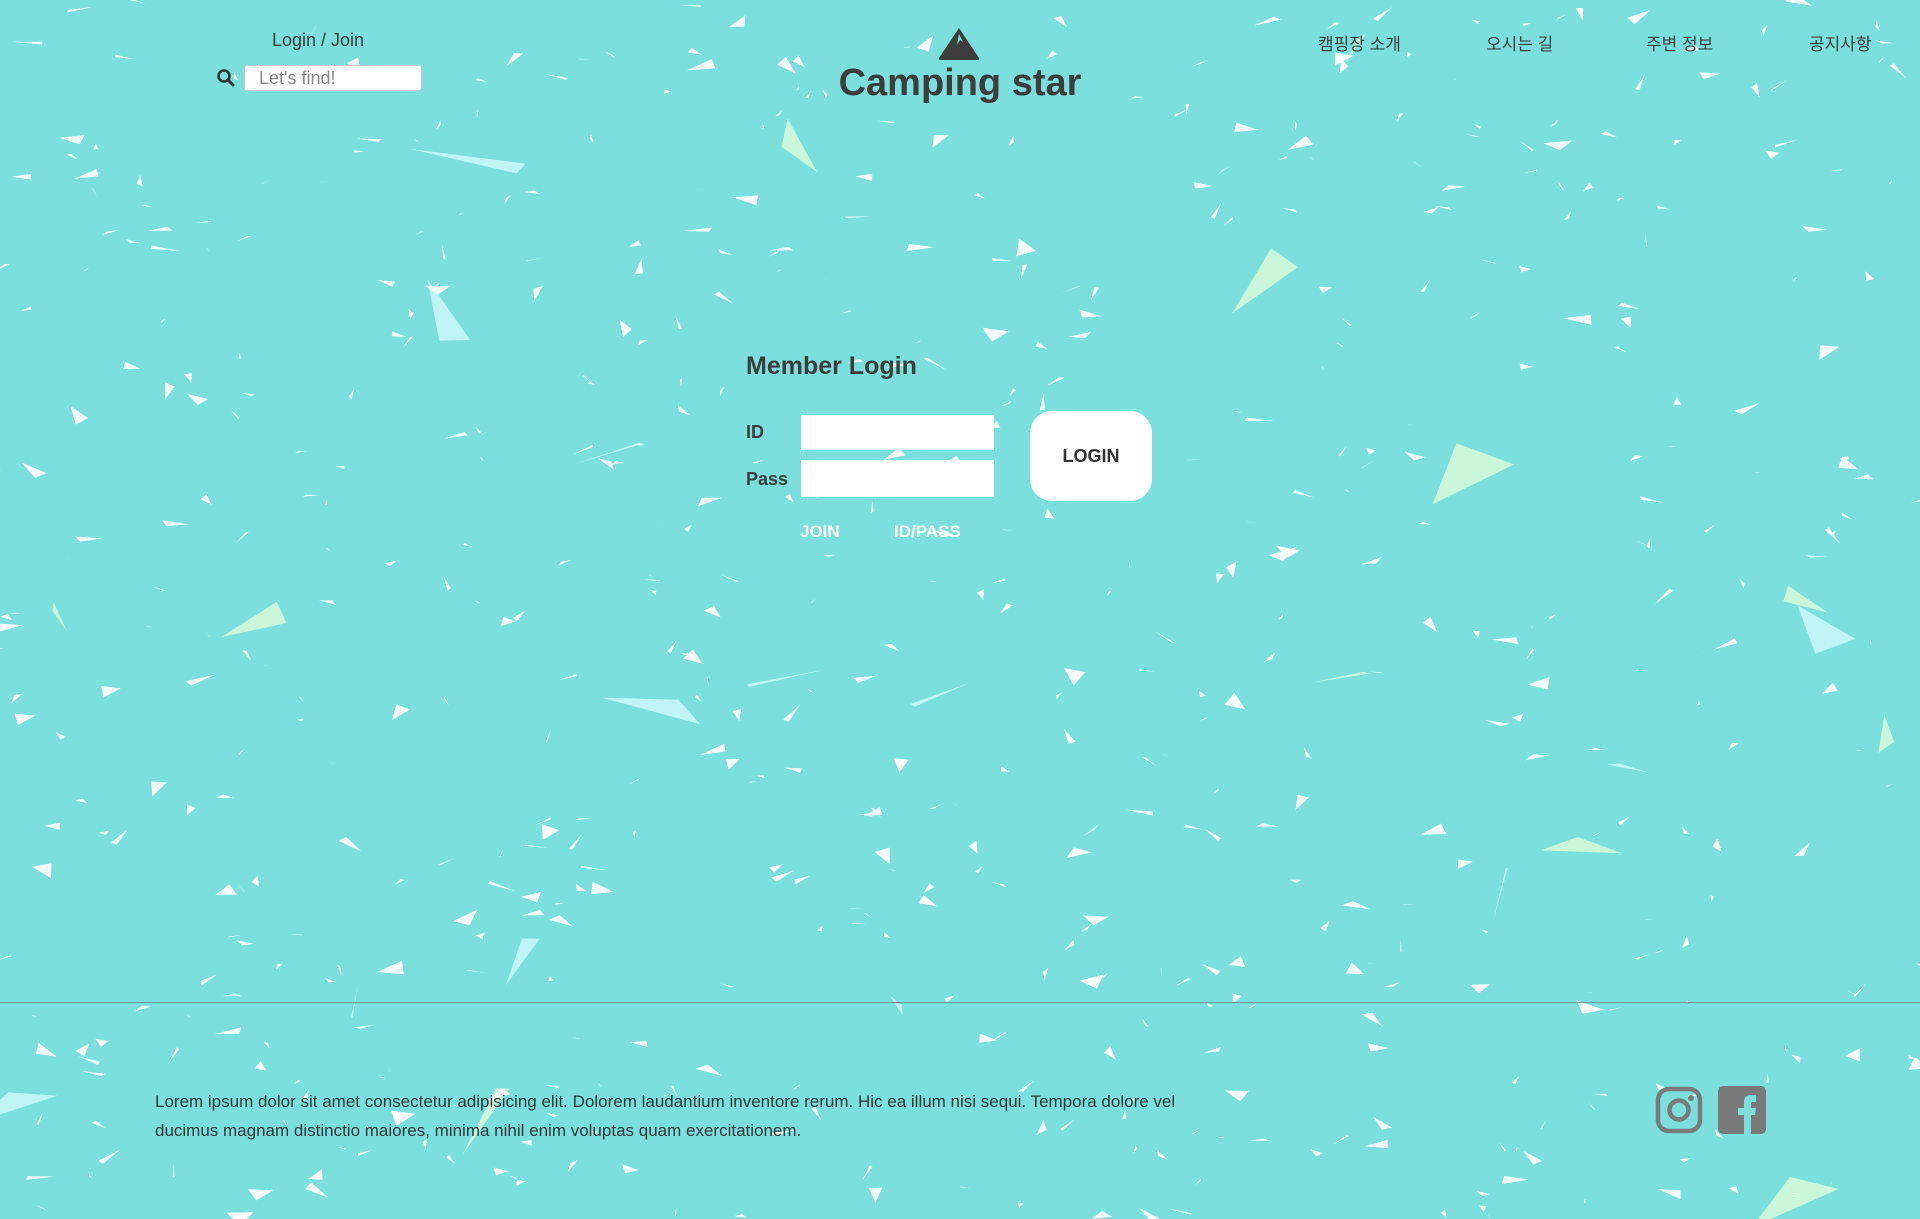 This screenshot has height=1219, width=1920. Describe the element at coordinates (1519, 42) in the screenshot. I see `nav-directions: 오시는 길` at that location.